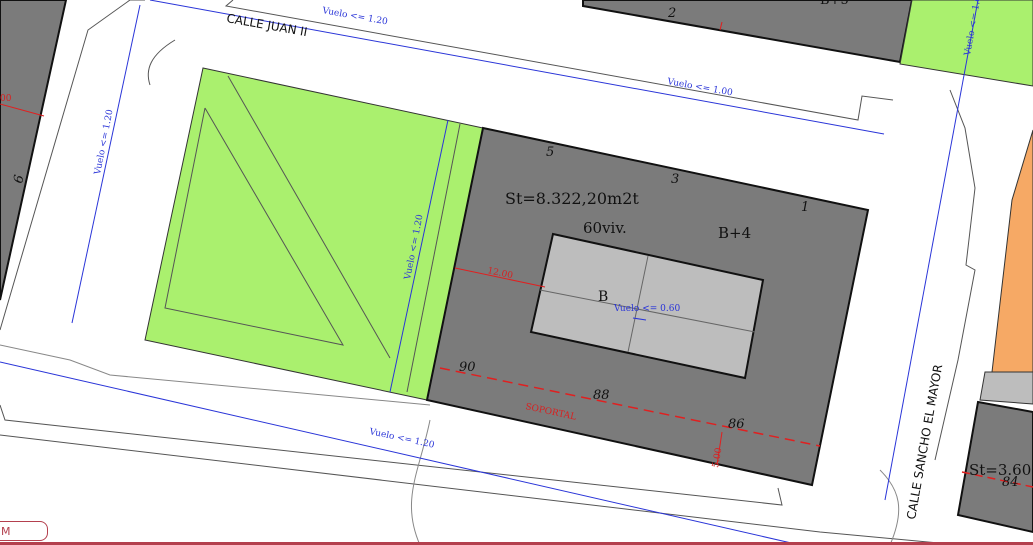 The height and width of the screenshot is (545, 1033). Describe the element at coordinates (1010, 482) in the screenshot. I see `right-block-number: 84` at that location.